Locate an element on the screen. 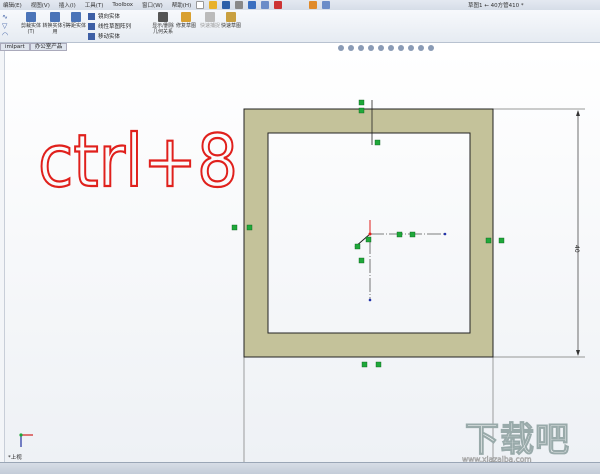  status-bar is located at coordinates (300, 468).